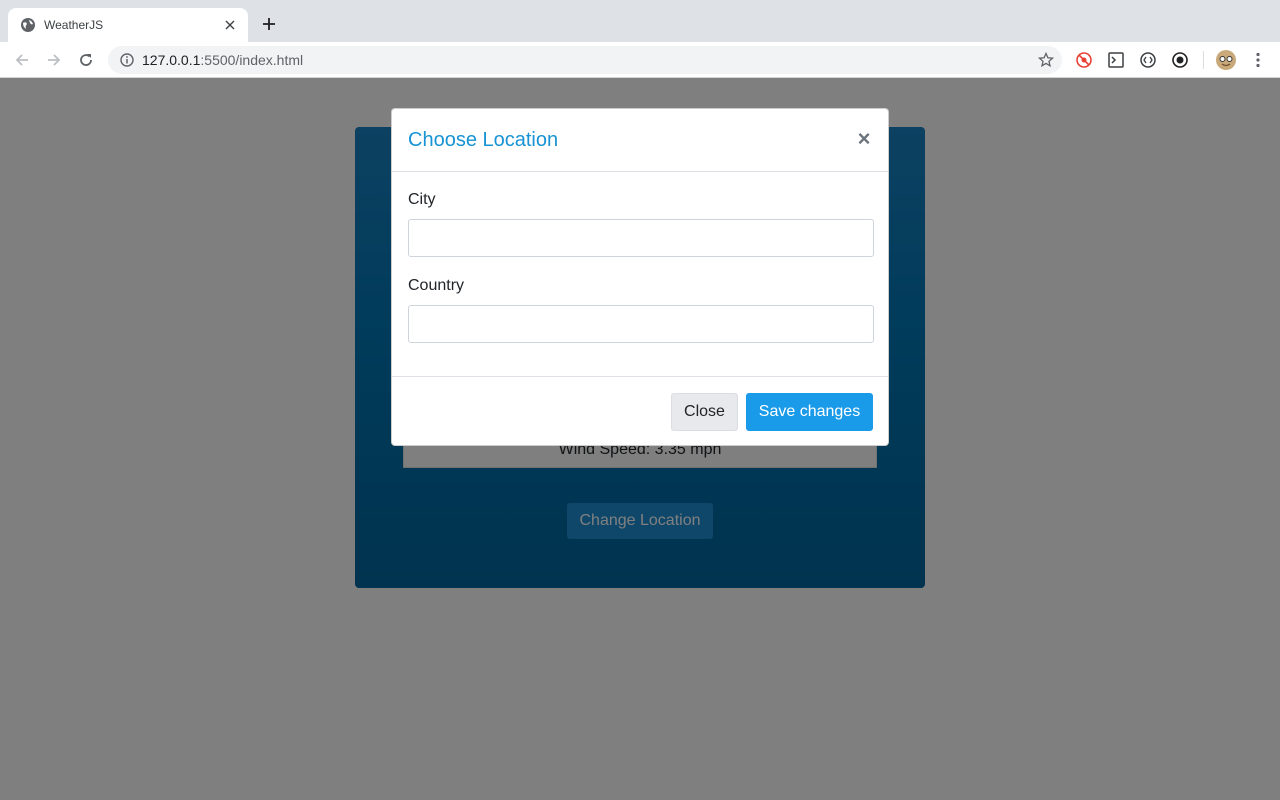  Describe the element at coordinates (585, 60) in the screenshot. I see `address-bar: 127.0.0.1:5500/index.html` at that location.